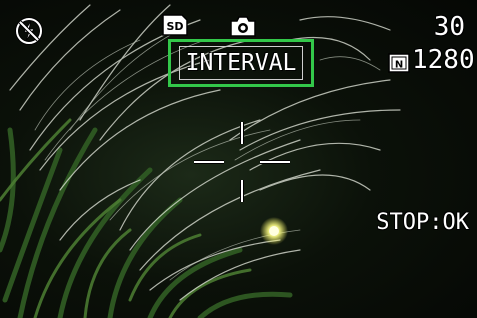 The width and height of the screenshot is (477, 318). What do you see at coordinates (422, 222) in the screenshot?
I see `stop-hint: STOP:OK` at bounding box center [422, 222].